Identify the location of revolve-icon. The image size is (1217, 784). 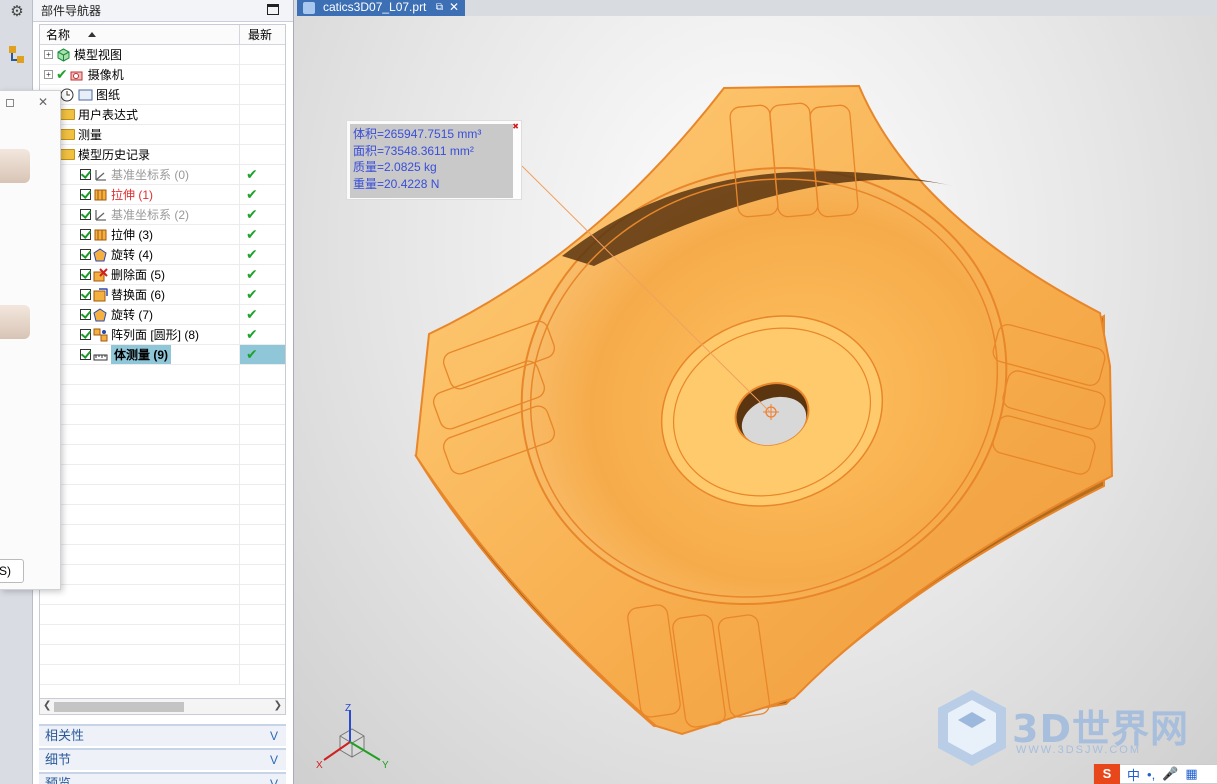
(100, 314).